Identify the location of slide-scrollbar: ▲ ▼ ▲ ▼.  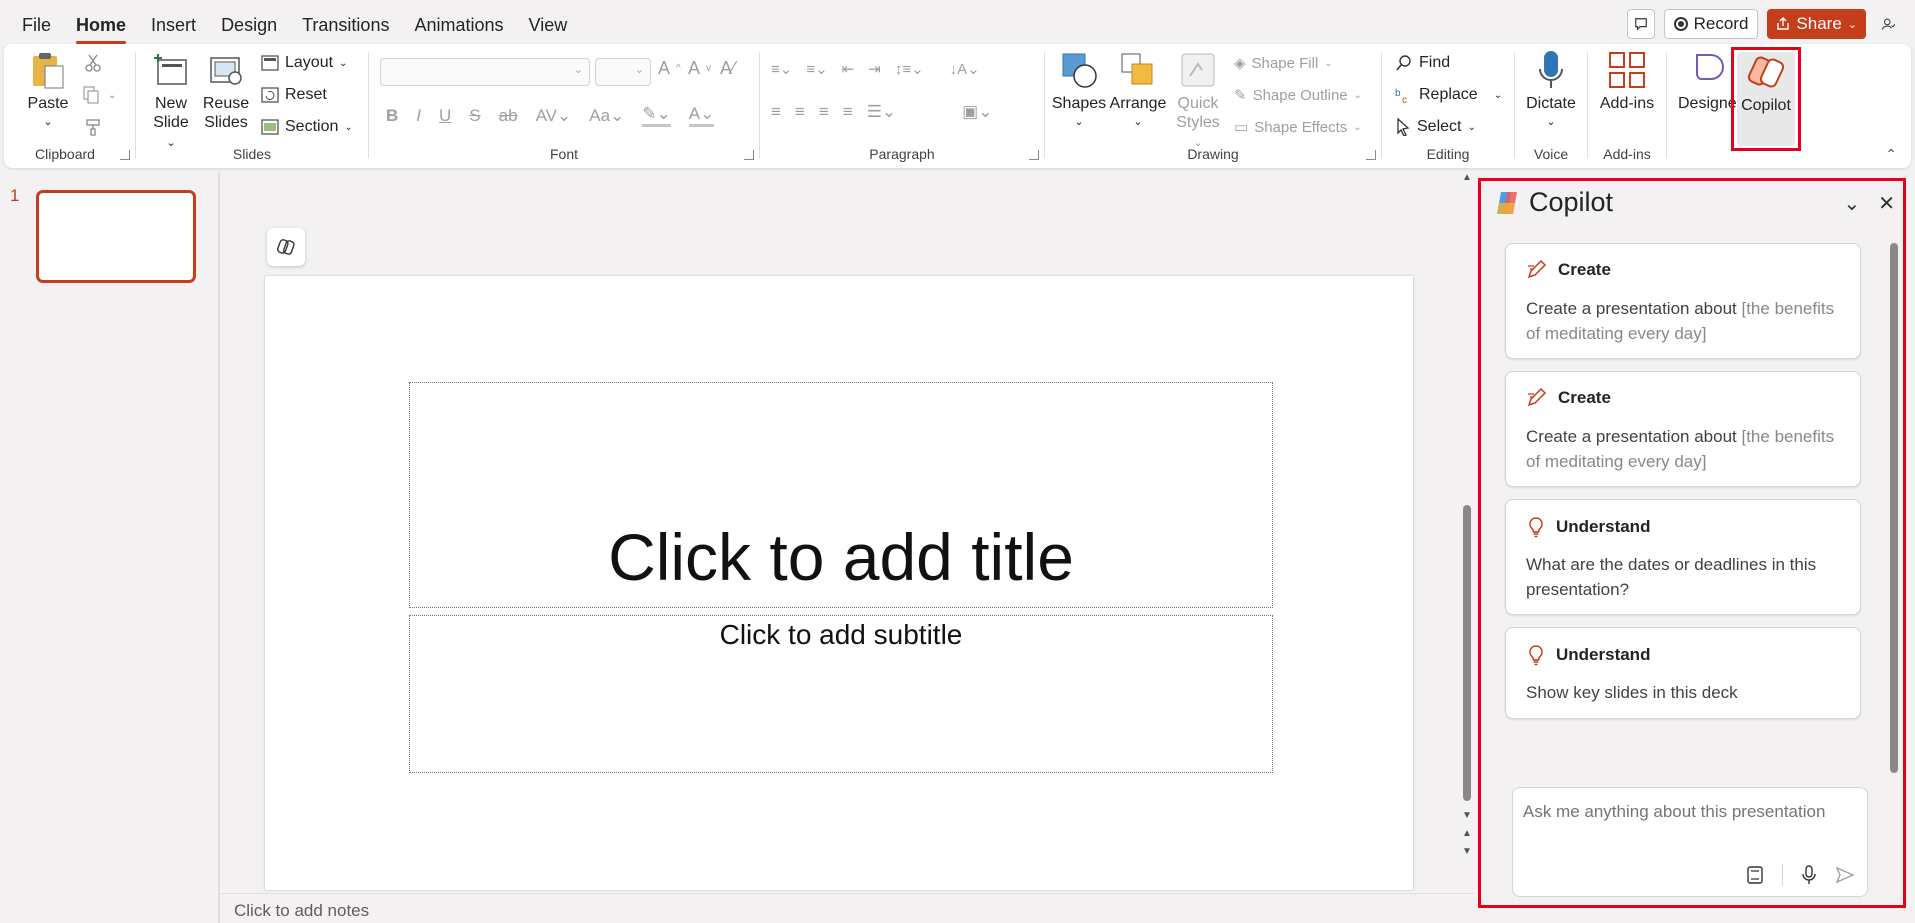
(1467, 522).